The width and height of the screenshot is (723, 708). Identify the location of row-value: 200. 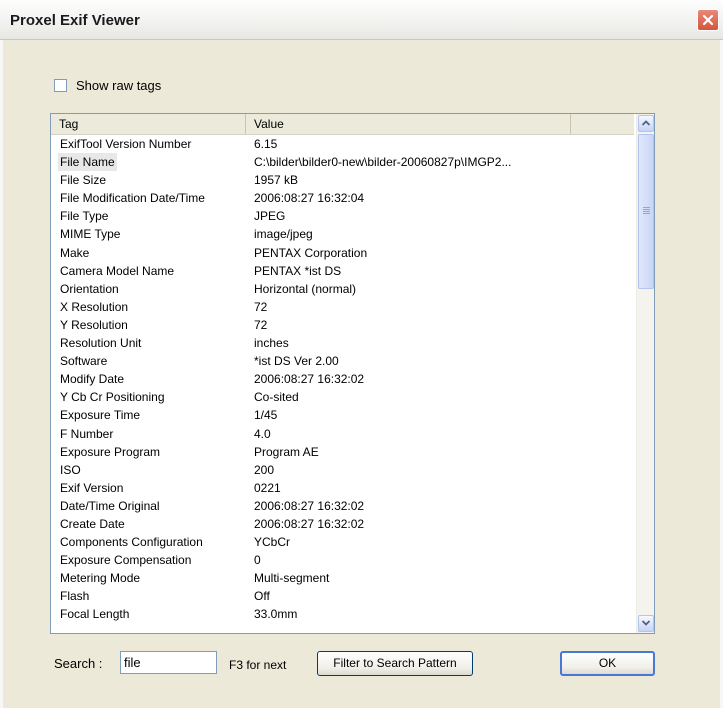
(264, 469).